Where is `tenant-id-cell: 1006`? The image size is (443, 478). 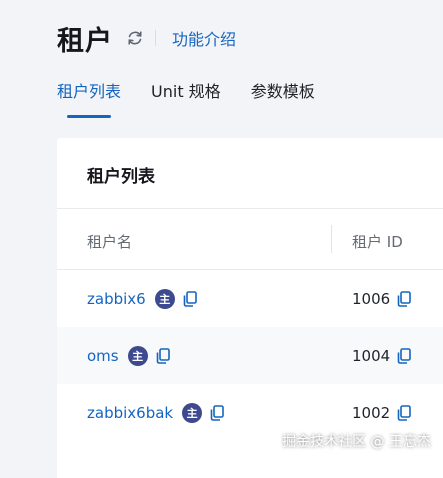
tenant-id-cell: 1006 is located at coordinates (382, 298).